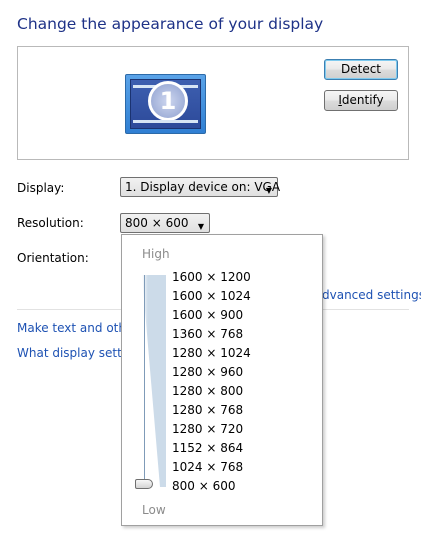  I want to click on resolution-option: 1280 × 1024, so click(211, 354).